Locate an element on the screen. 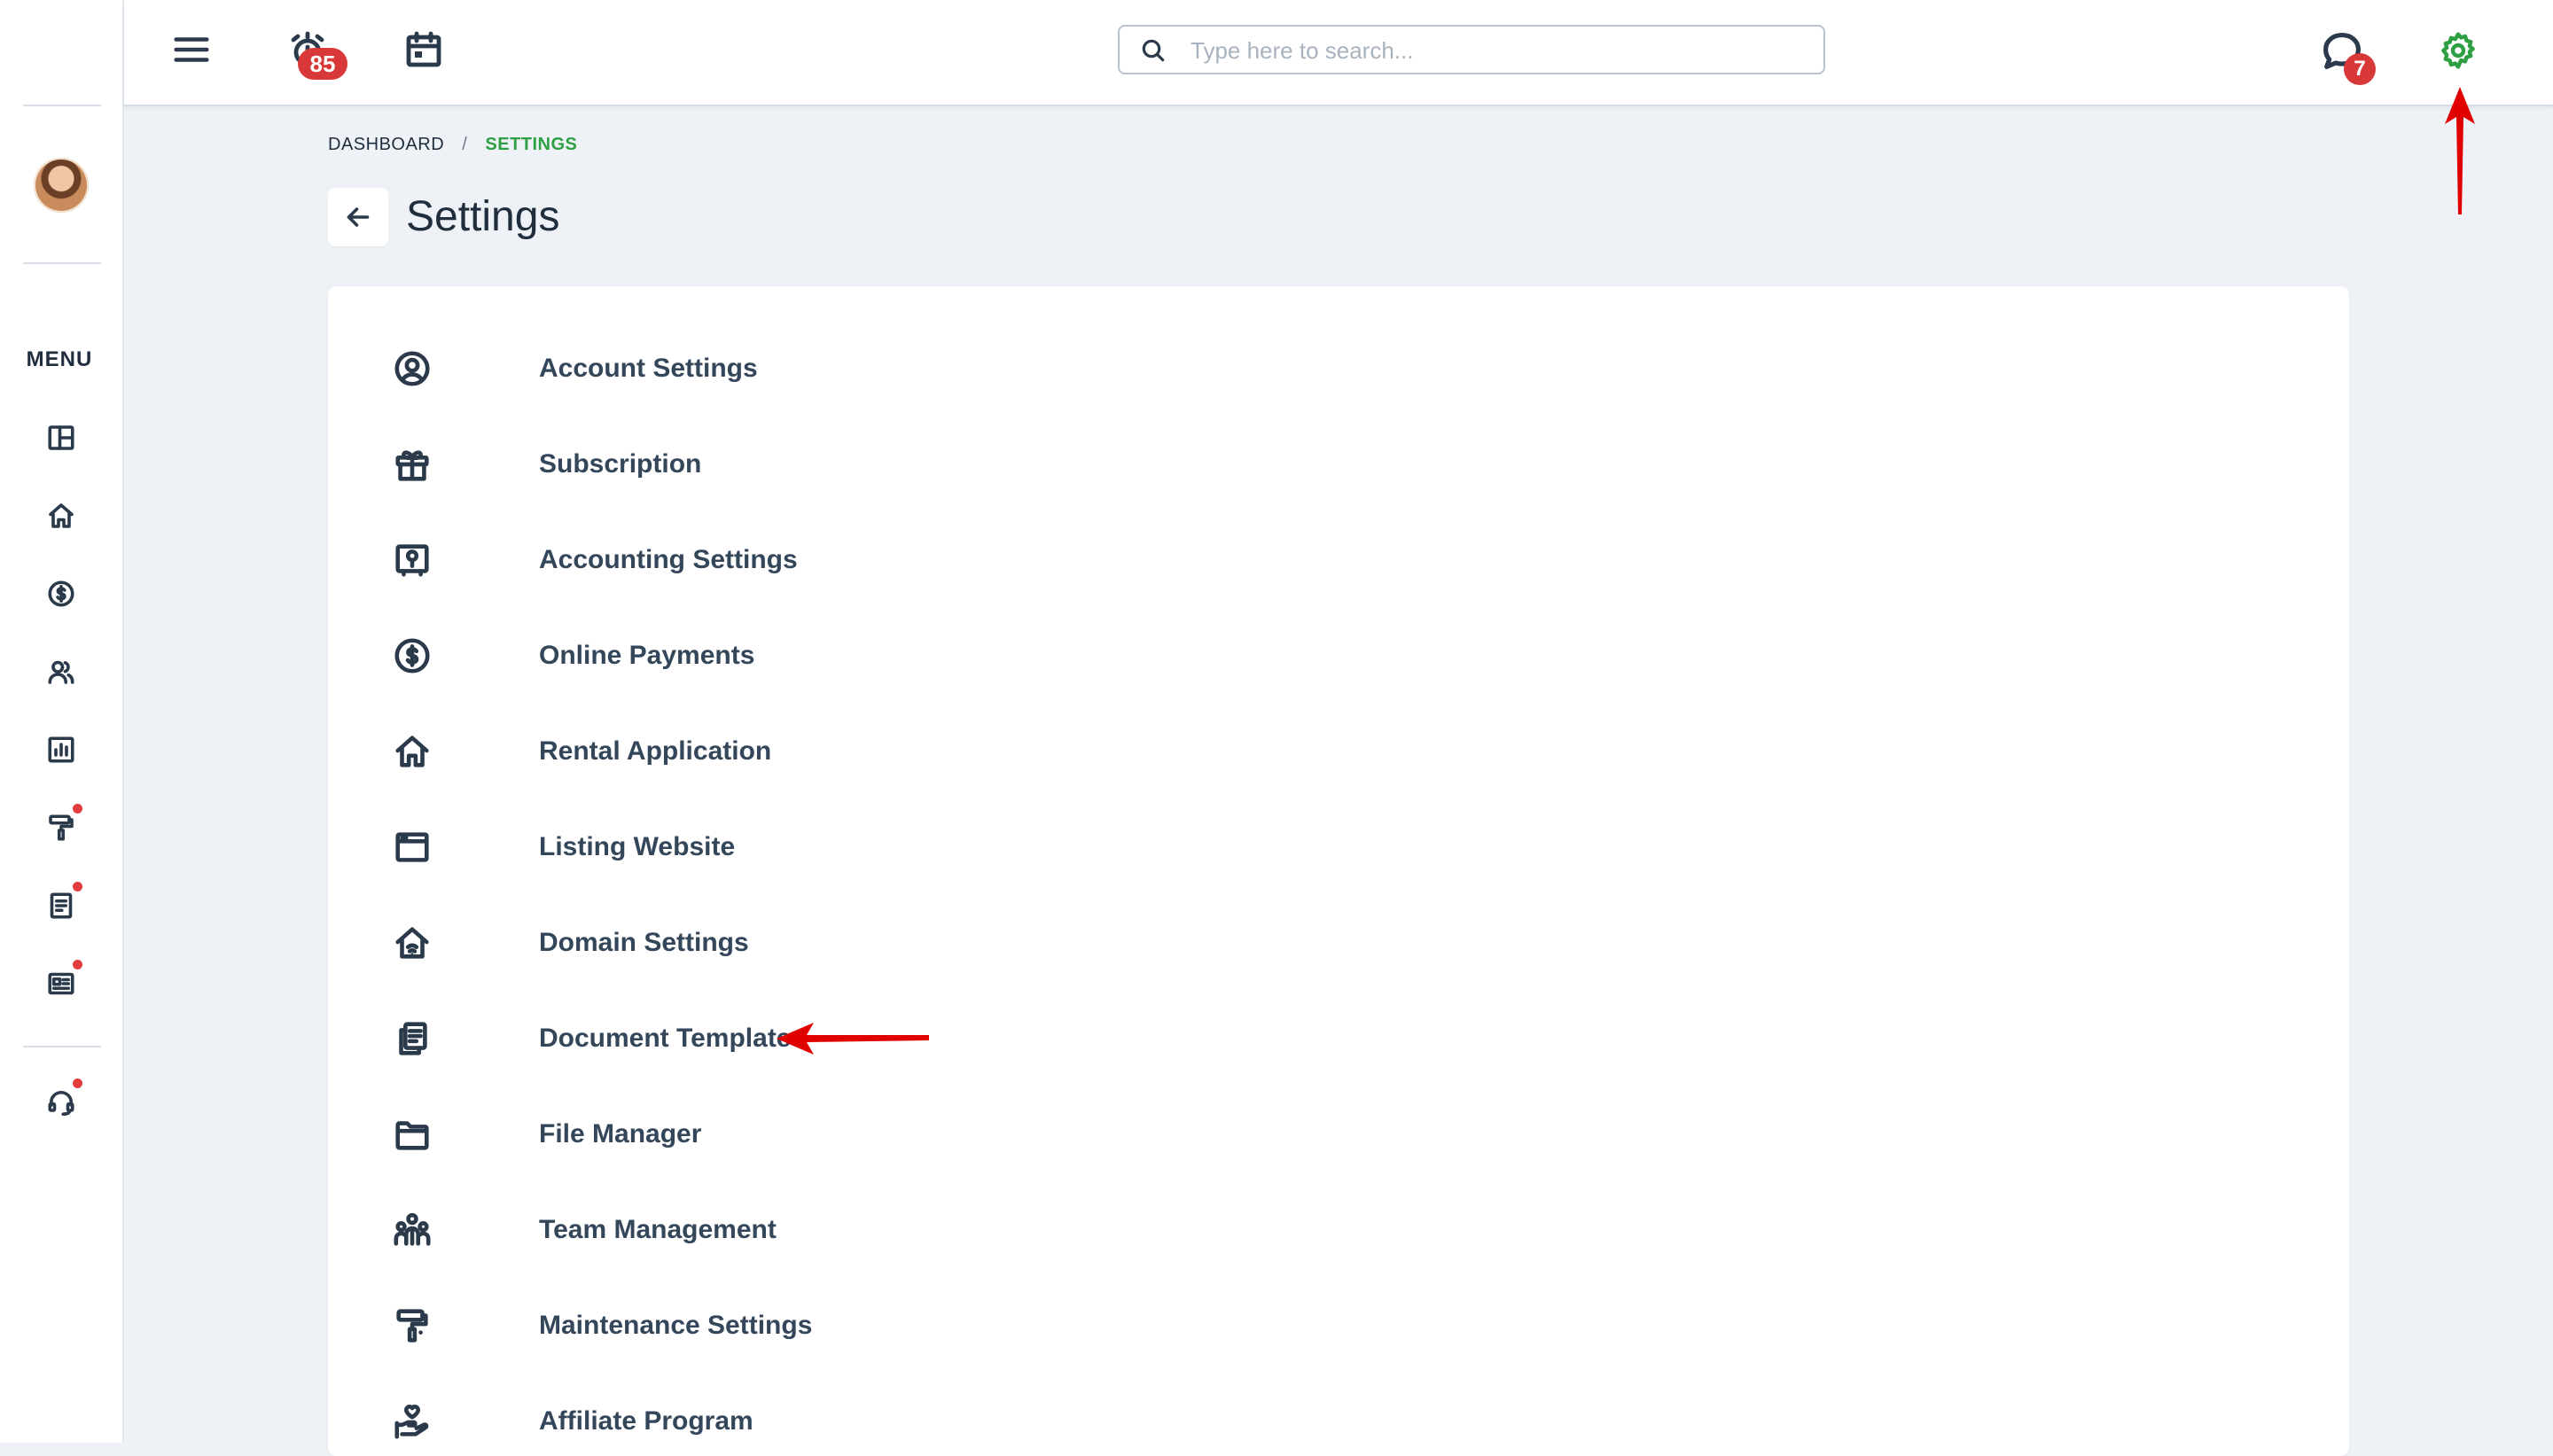  sidebar-item-home is located at coordinates (61, 515).